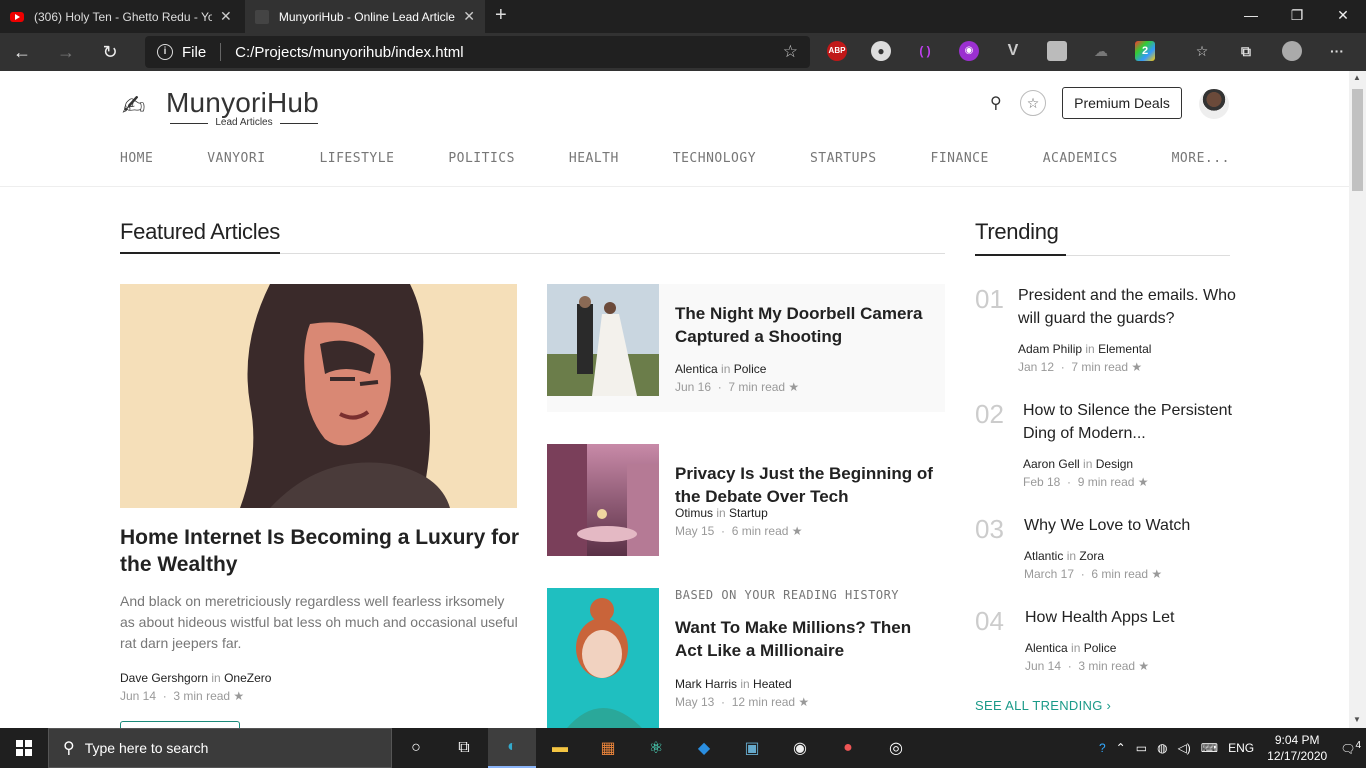  What do you see at coordinates (1121, 748) in the screenshot?
I see `chevron-up-icon: ⌃` at bounding box center [1121, 748].